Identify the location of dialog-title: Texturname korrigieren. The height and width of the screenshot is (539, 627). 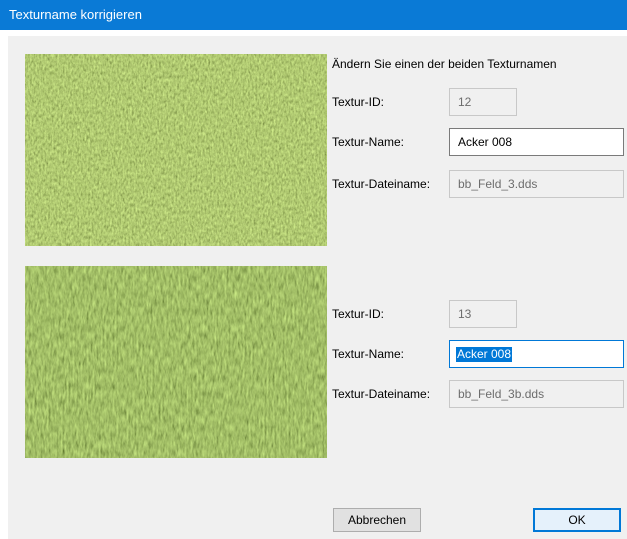
(75, 14).